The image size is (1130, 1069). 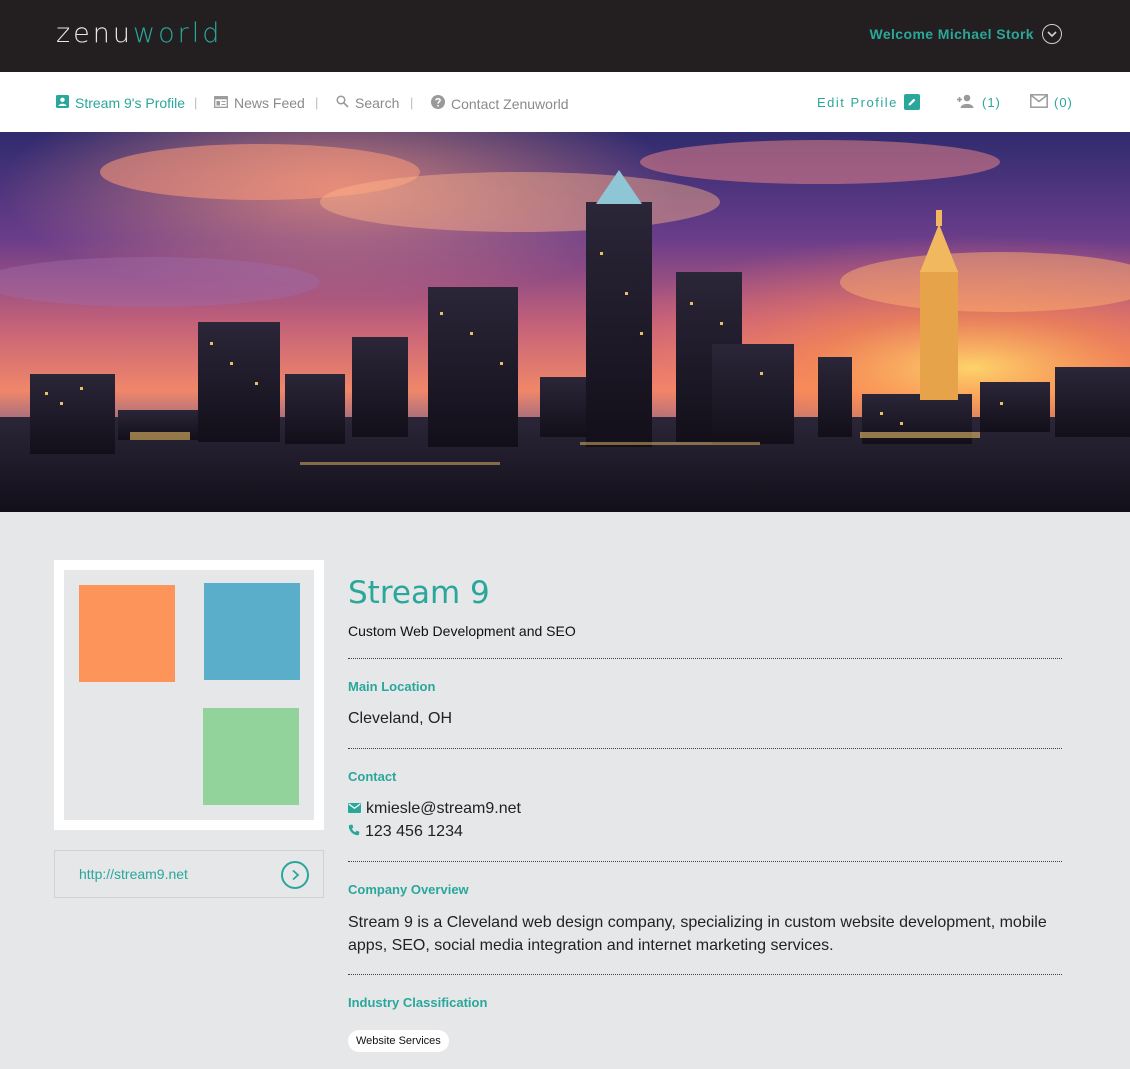 I want to click on logo-square-blue, so click(x=252, y=631).